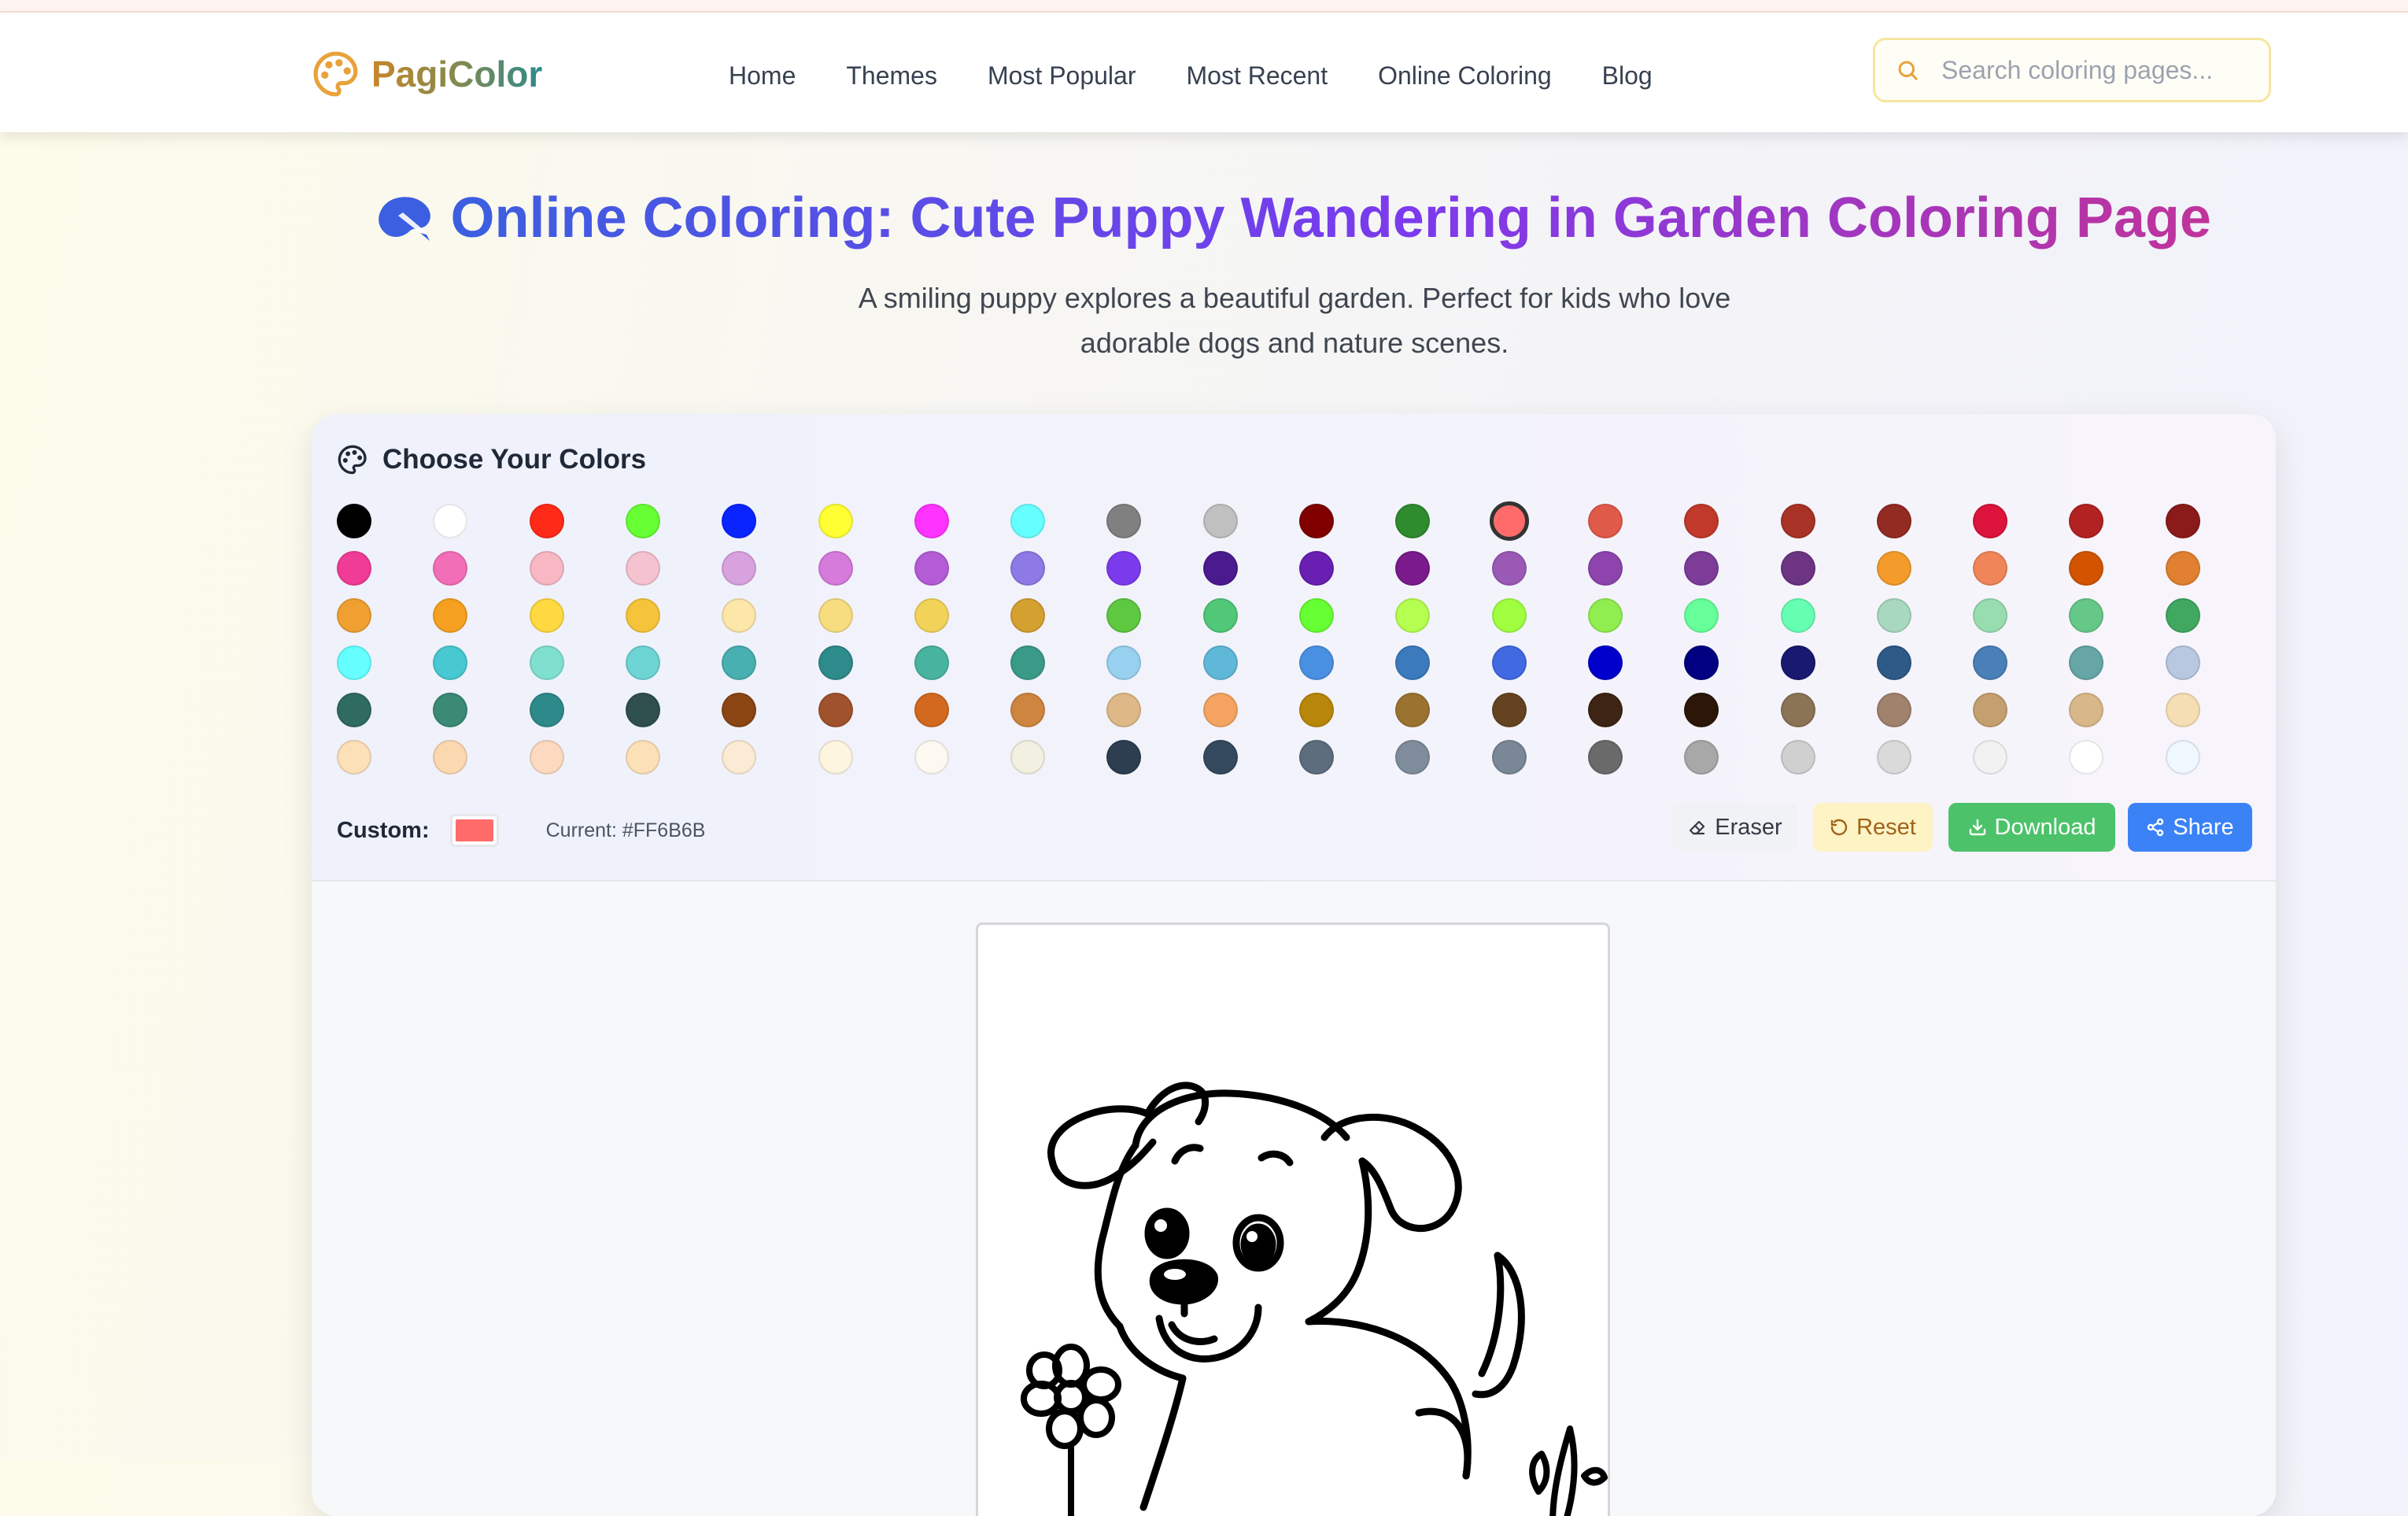 The width and height of the screenshot is (2408, 1516). Describe the element at coordinates (762, 76) in the screenshot. I see `nav-home: Home` at that location.